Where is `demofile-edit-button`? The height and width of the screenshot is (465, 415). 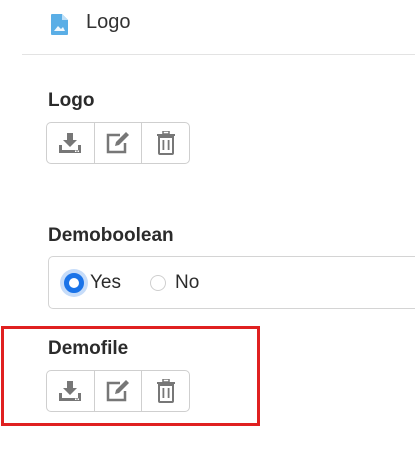 demofile-edit-button is located at coordinates (119, 391).